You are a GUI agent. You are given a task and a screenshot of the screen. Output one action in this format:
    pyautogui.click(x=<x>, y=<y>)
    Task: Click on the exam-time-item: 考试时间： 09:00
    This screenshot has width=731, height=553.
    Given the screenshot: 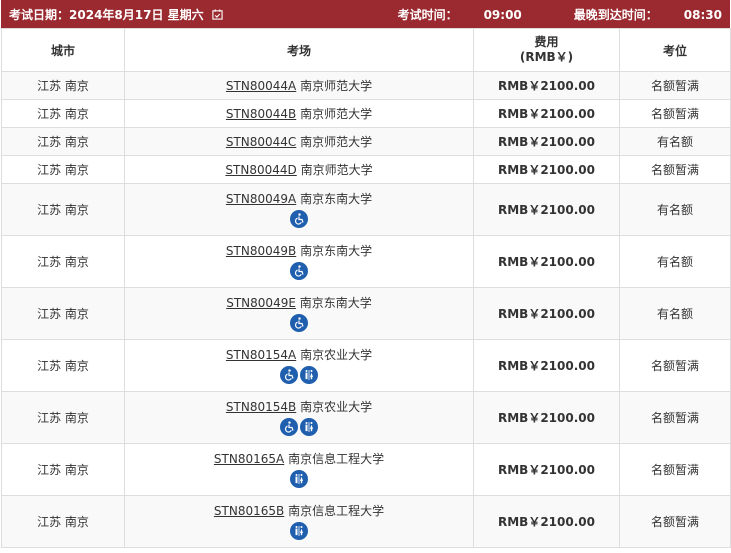 What is the action you would take?
    pyautogui.click(x=447, y=14)
    